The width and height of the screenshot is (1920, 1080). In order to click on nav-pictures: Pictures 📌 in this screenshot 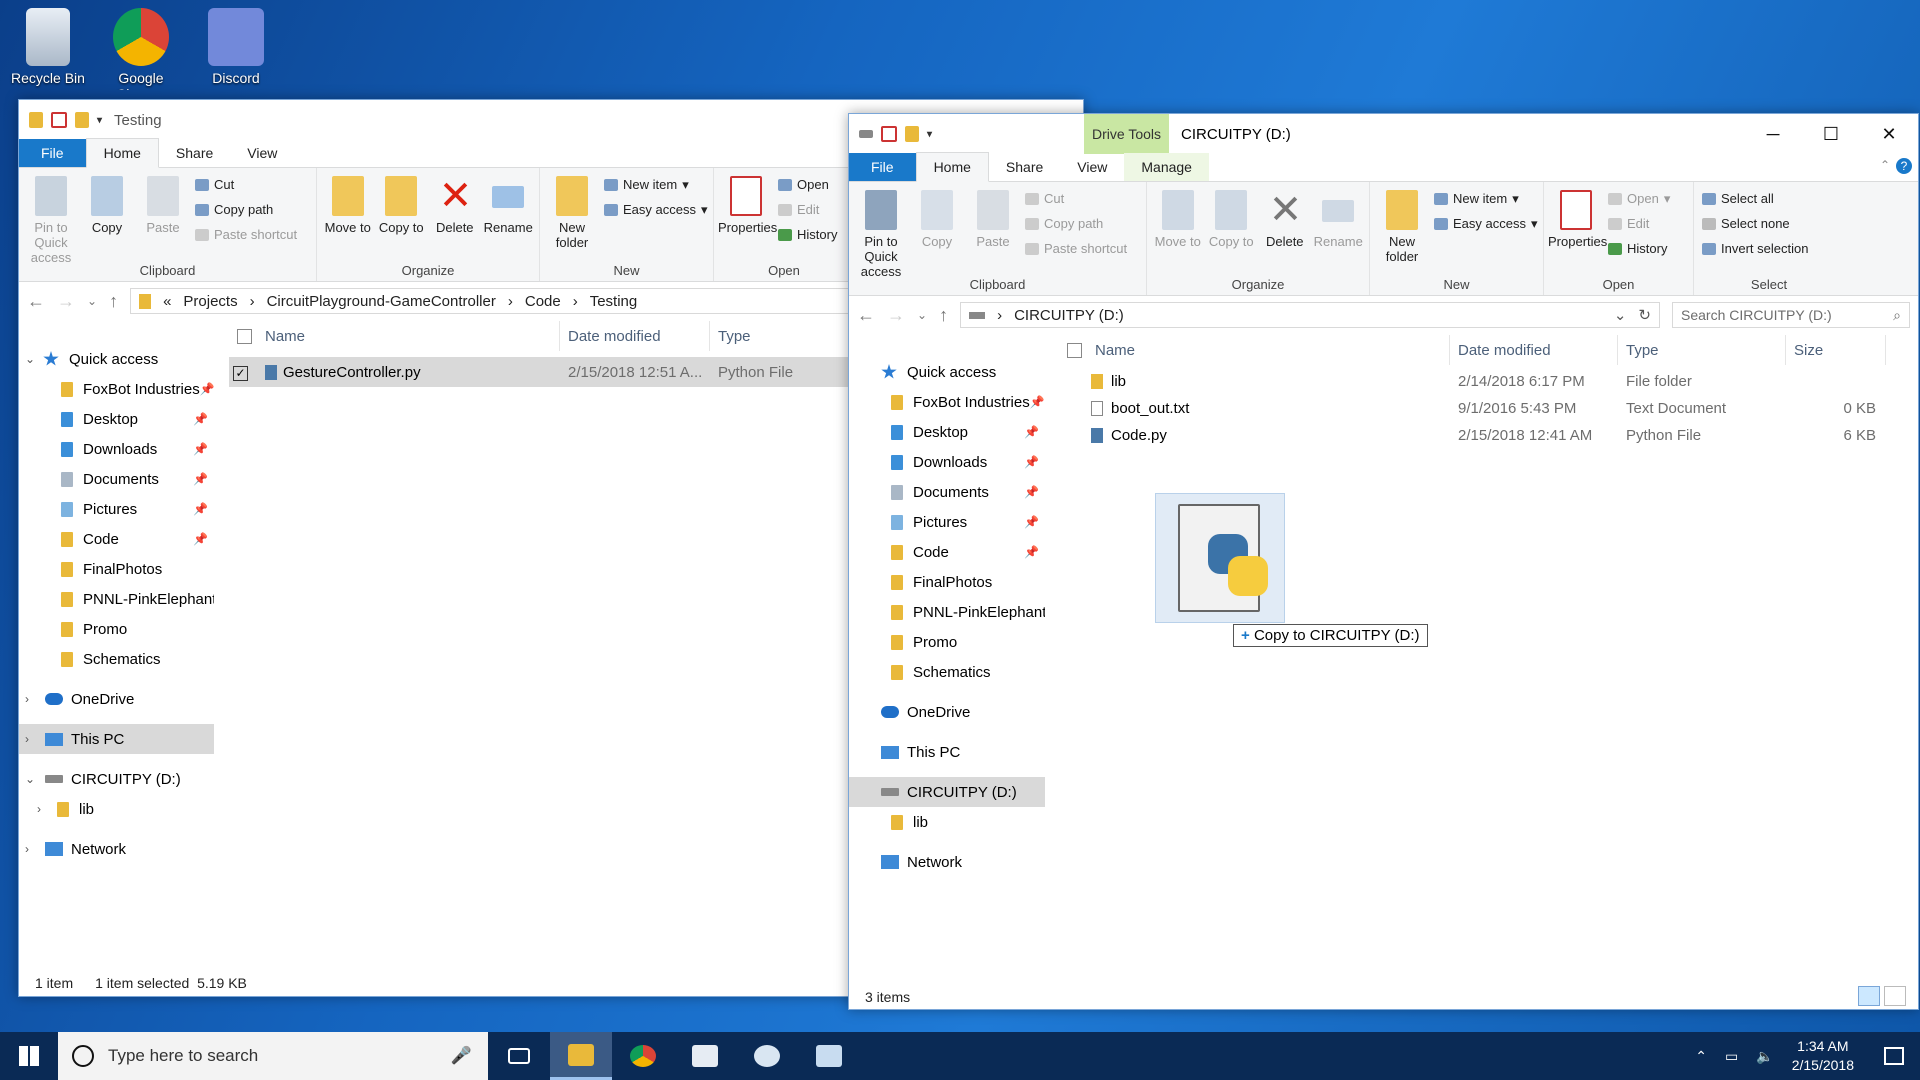, I will do `click(947, 522)`.